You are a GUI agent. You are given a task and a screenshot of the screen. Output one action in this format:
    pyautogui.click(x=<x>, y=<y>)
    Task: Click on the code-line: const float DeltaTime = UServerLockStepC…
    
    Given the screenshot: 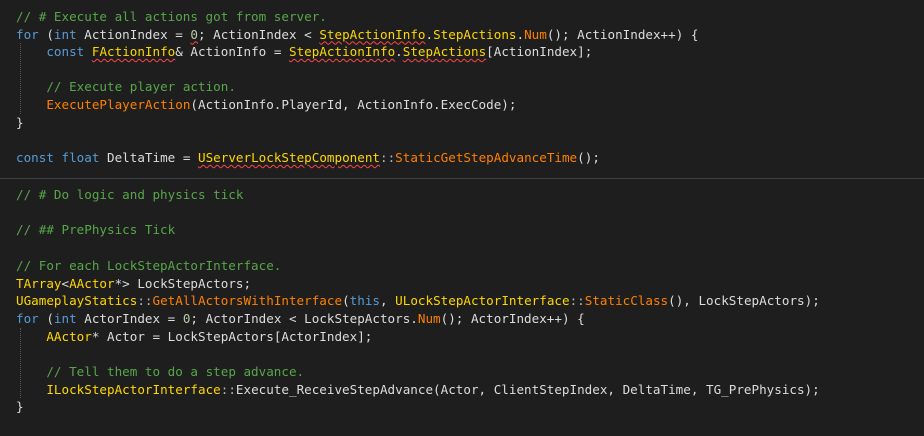 What is the action you would take?
    pyautogui.click(x=308, y=158)
    